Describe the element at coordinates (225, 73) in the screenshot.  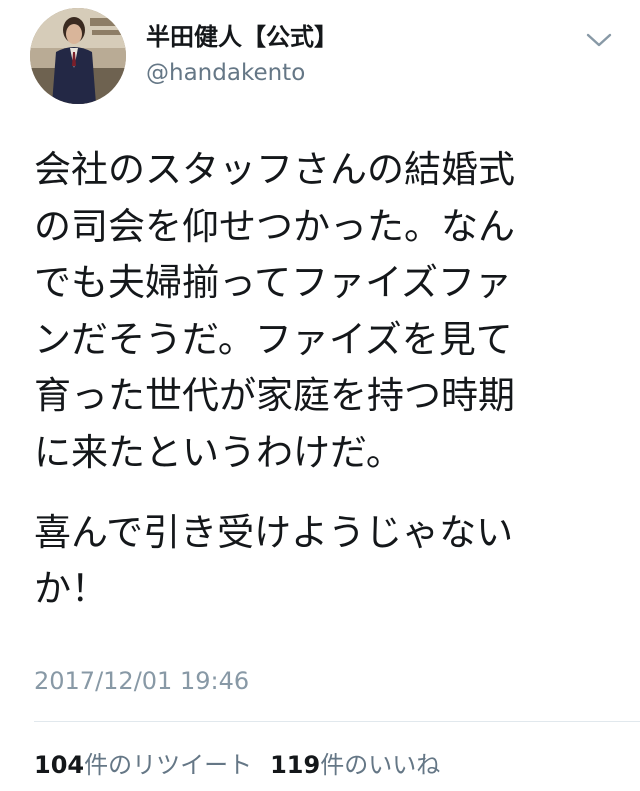
I see `user-handle: @handakento` at that location.